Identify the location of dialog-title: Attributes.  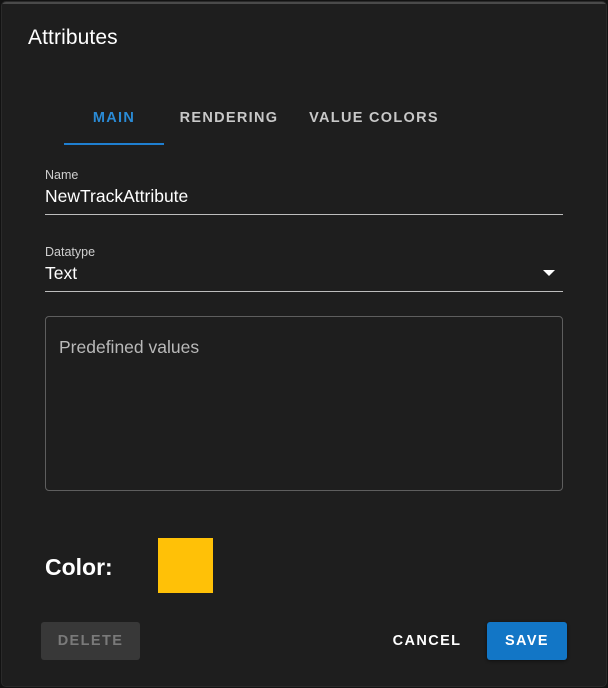
(73, 37).